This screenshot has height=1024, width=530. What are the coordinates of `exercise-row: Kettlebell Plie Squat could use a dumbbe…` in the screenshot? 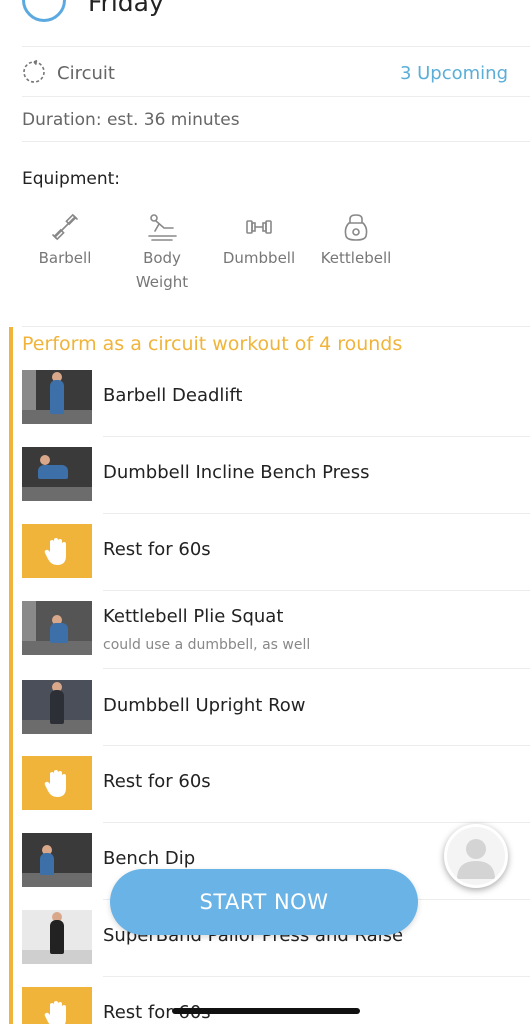 It's located at (276, 628).